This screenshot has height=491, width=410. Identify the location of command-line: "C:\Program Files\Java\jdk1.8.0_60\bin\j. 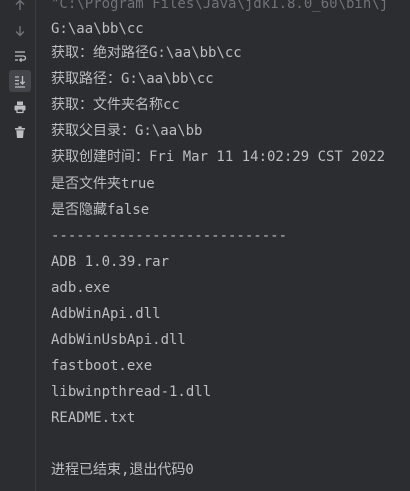
(220, 6).